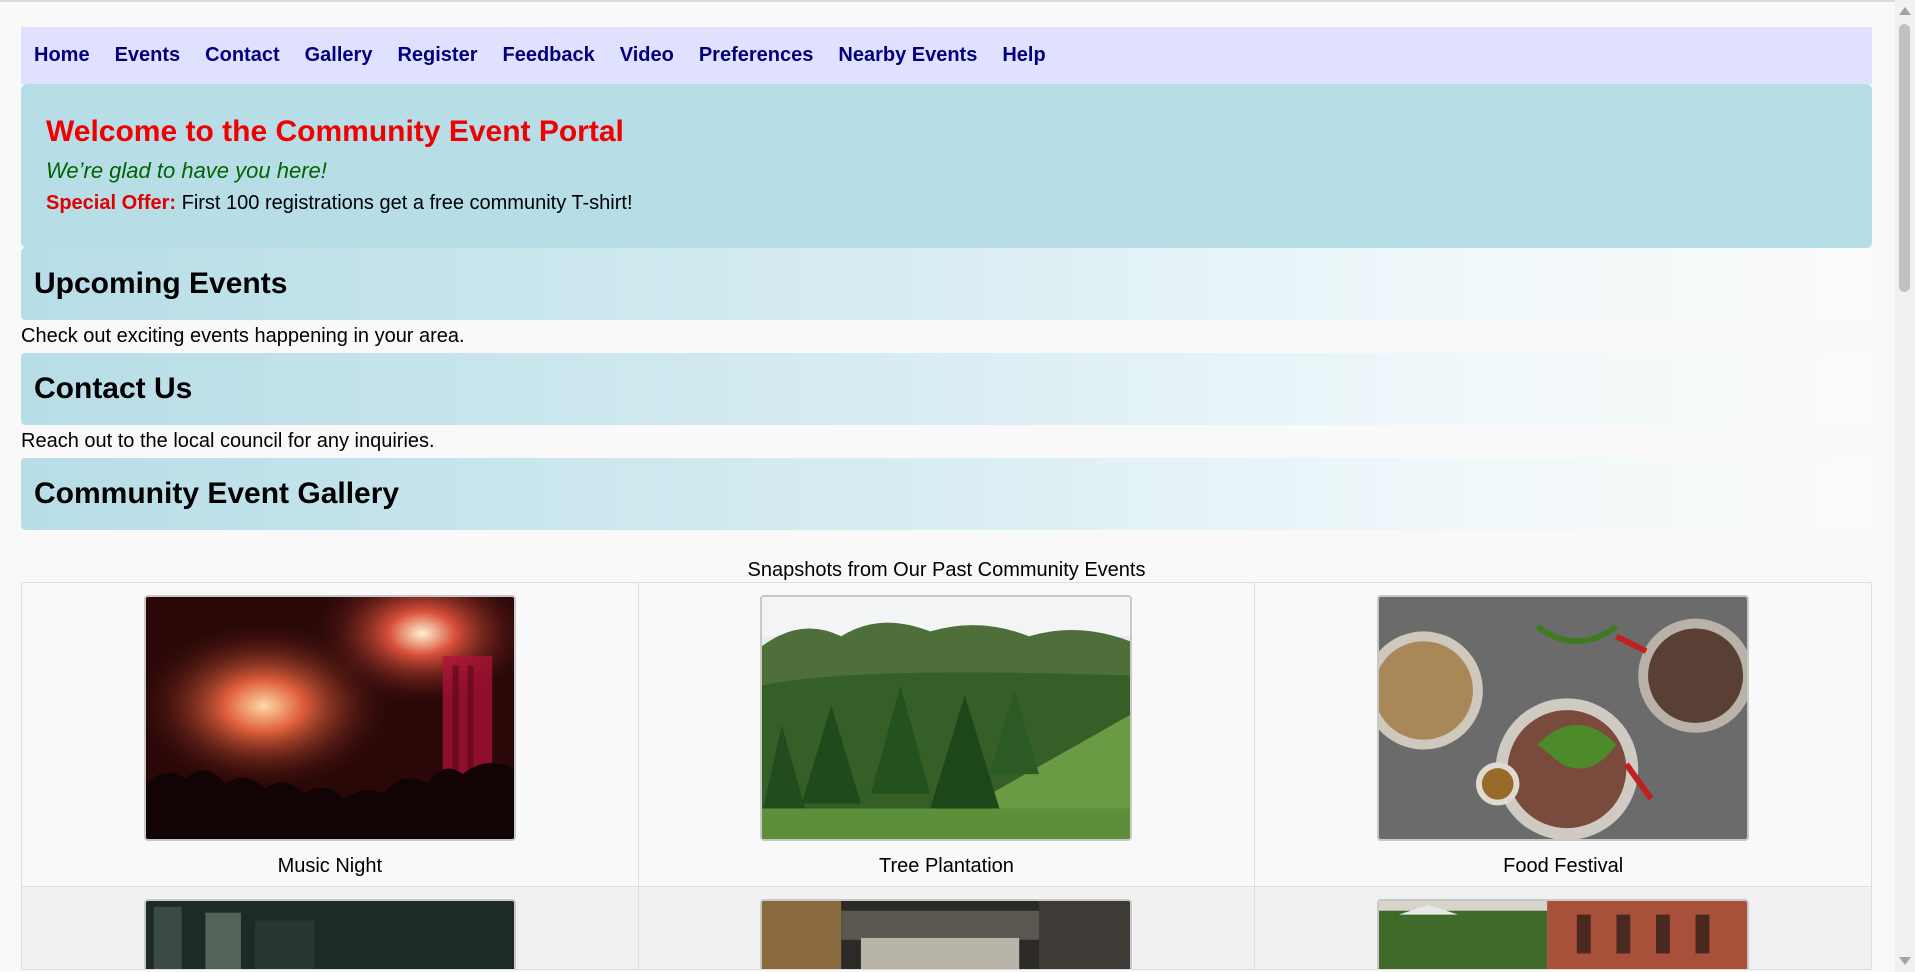 The width and height of the screenshot is (1915, 972). I want to click on contact-header: Contact Us, so click(946, 389).